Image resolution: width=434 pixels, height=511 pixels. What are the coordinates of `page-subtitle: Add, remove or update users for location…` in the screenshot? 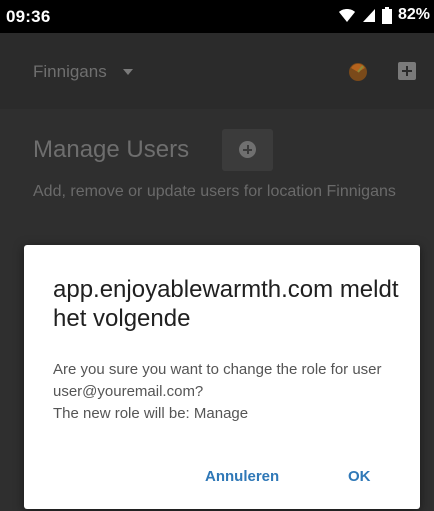 It's located at (214, 191).